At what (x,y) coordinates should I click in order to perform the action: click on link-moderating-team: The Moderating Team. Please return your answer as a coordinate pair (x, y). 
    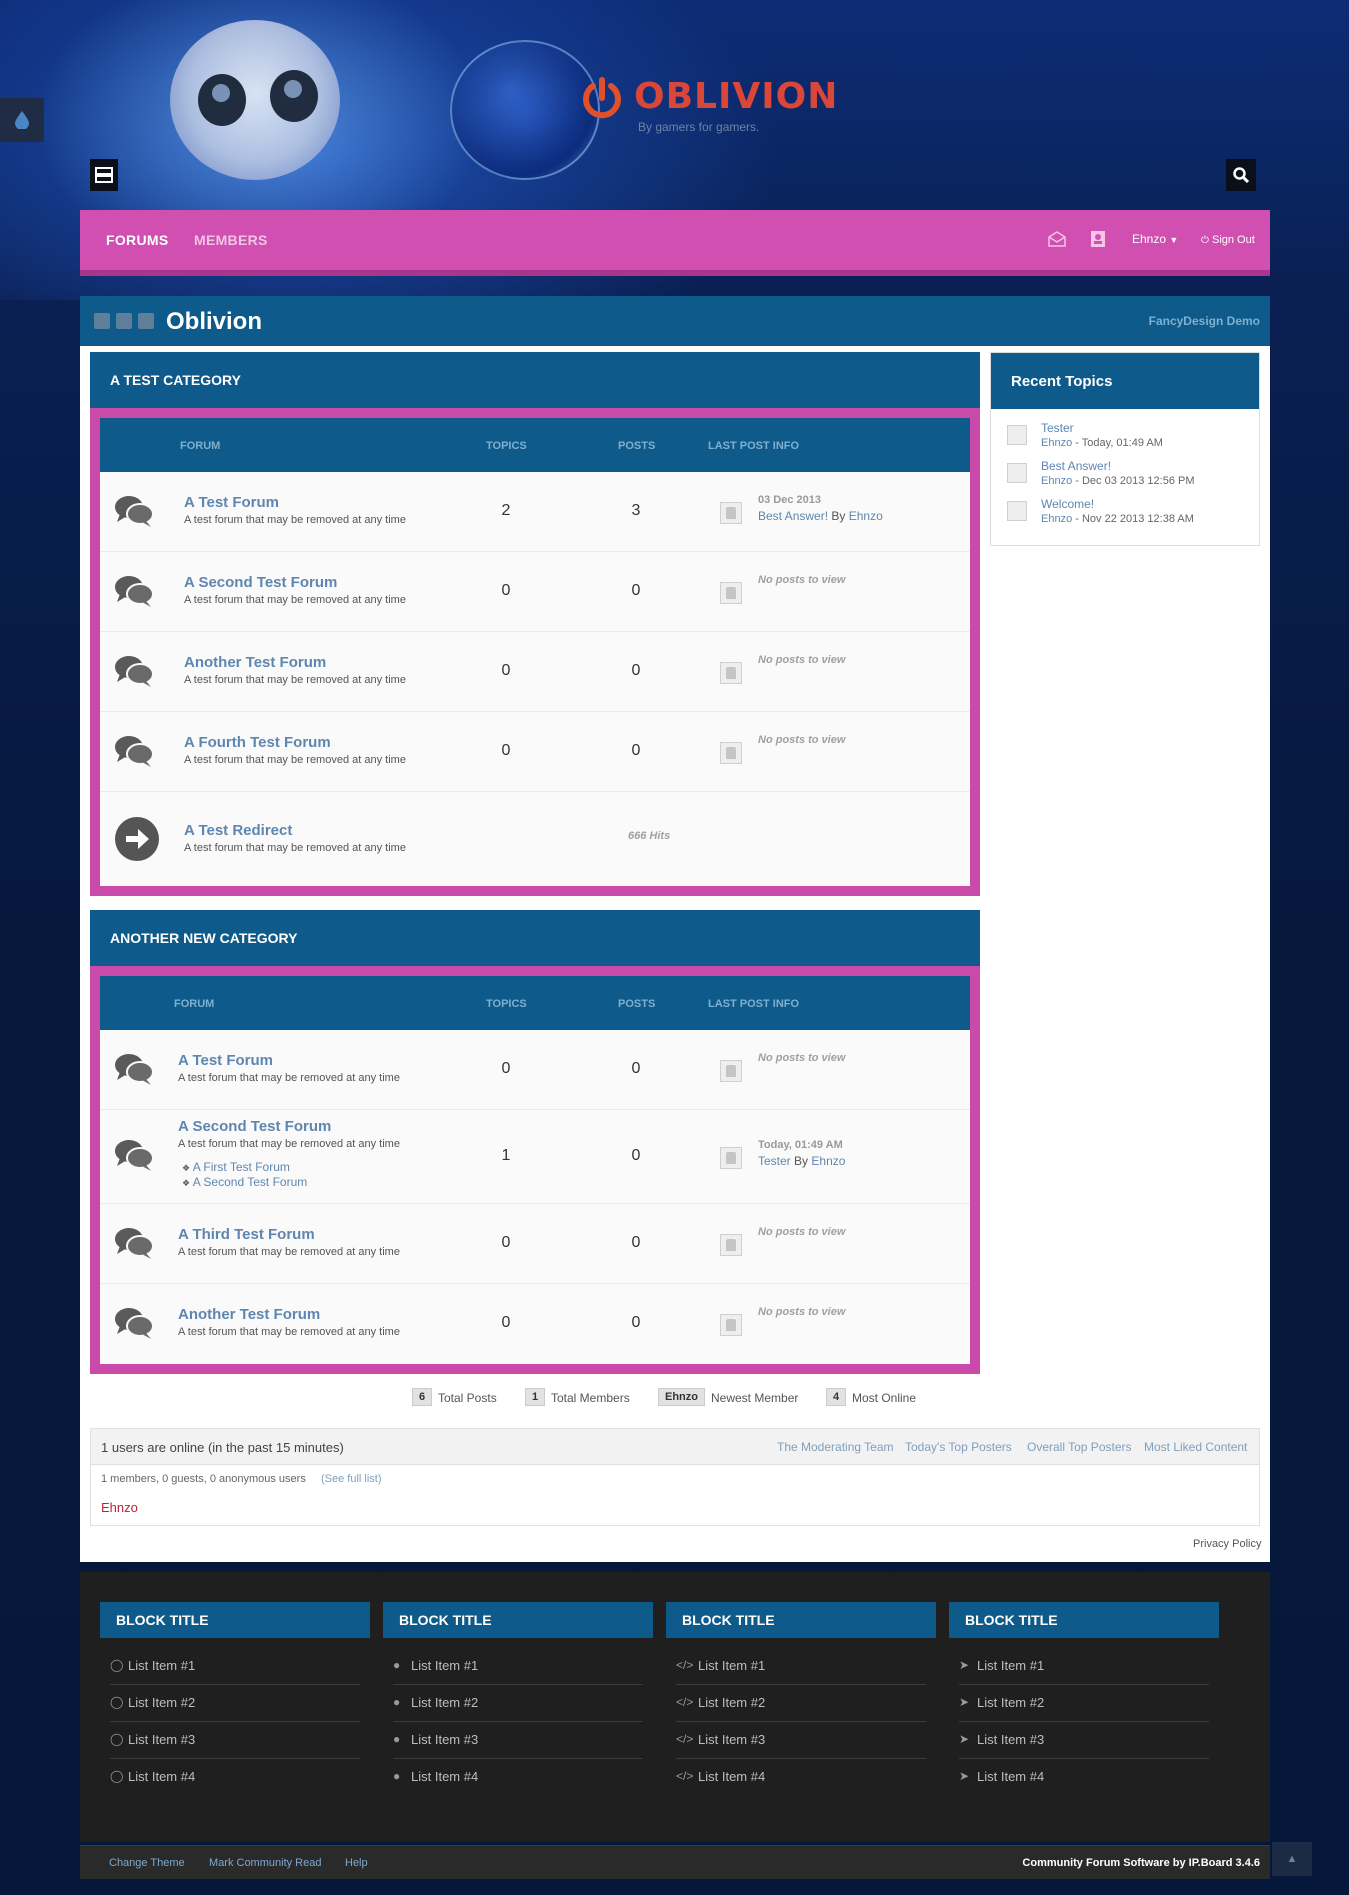
    Looking at the image, I should click on (835, 1447).